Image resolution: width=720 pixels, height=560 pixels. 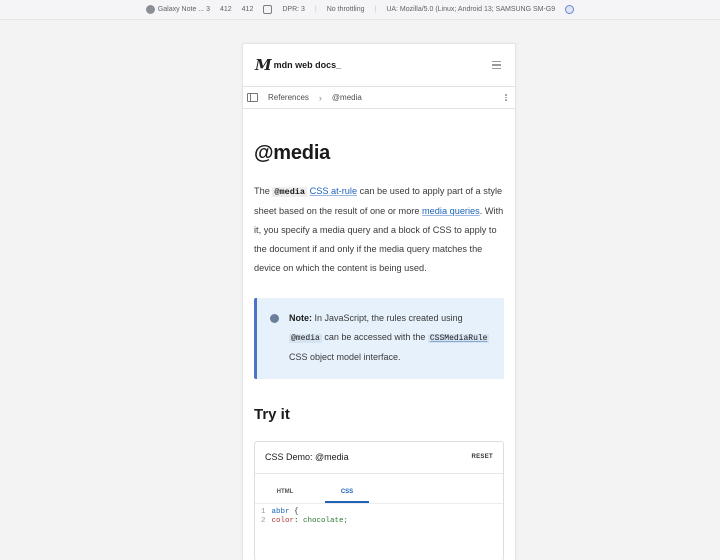 I want to click on code-line: abbr {, so click(x=310, y=512).